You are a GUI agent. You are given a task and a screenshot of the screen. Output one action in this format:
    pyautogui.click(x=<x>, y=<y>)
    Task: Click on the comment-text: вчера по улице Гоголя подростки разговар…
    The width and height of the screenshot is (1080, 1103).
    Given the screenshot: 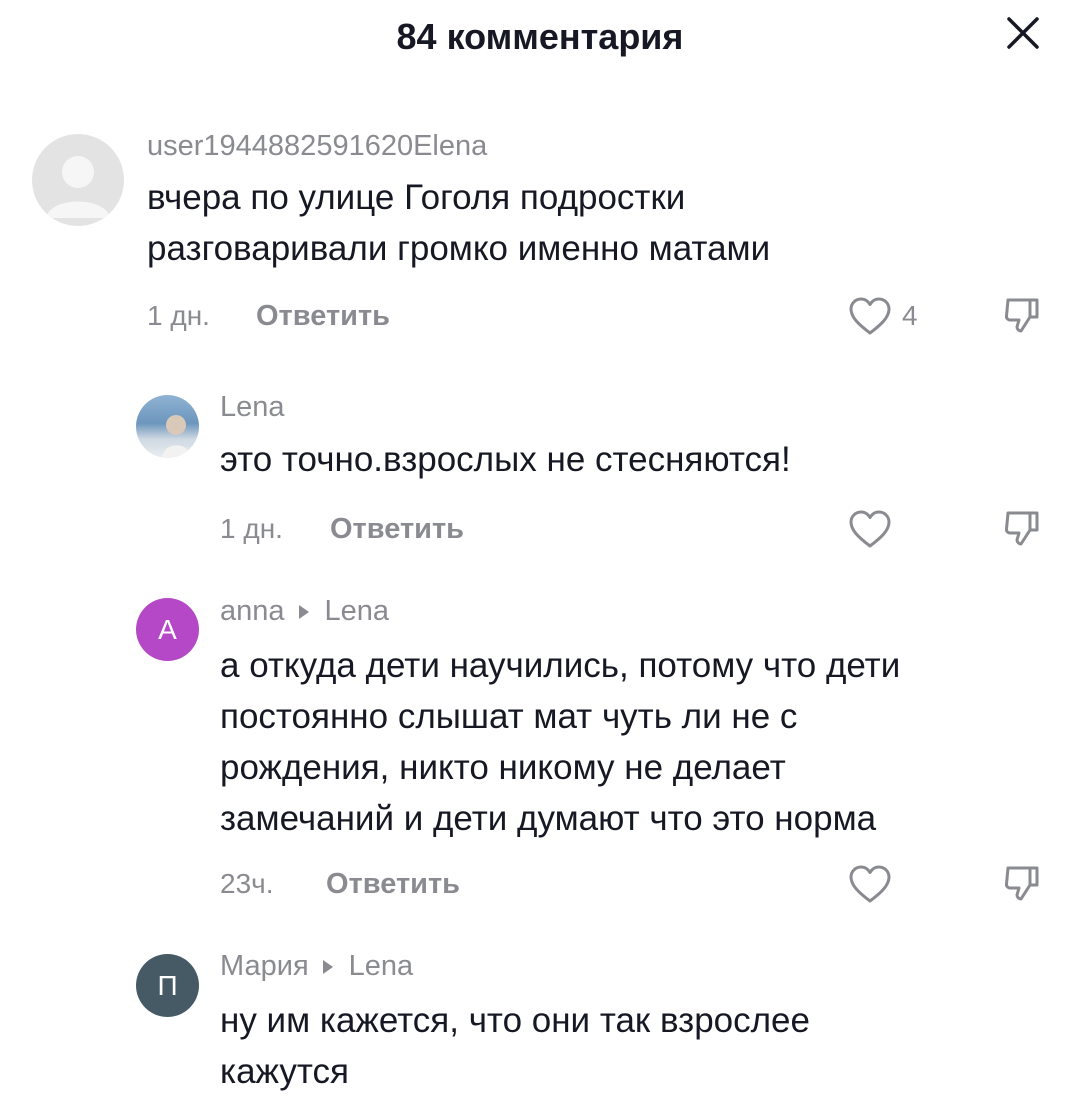 What is the action you would take?
    pyautogui.click(x=459, y=223)
    